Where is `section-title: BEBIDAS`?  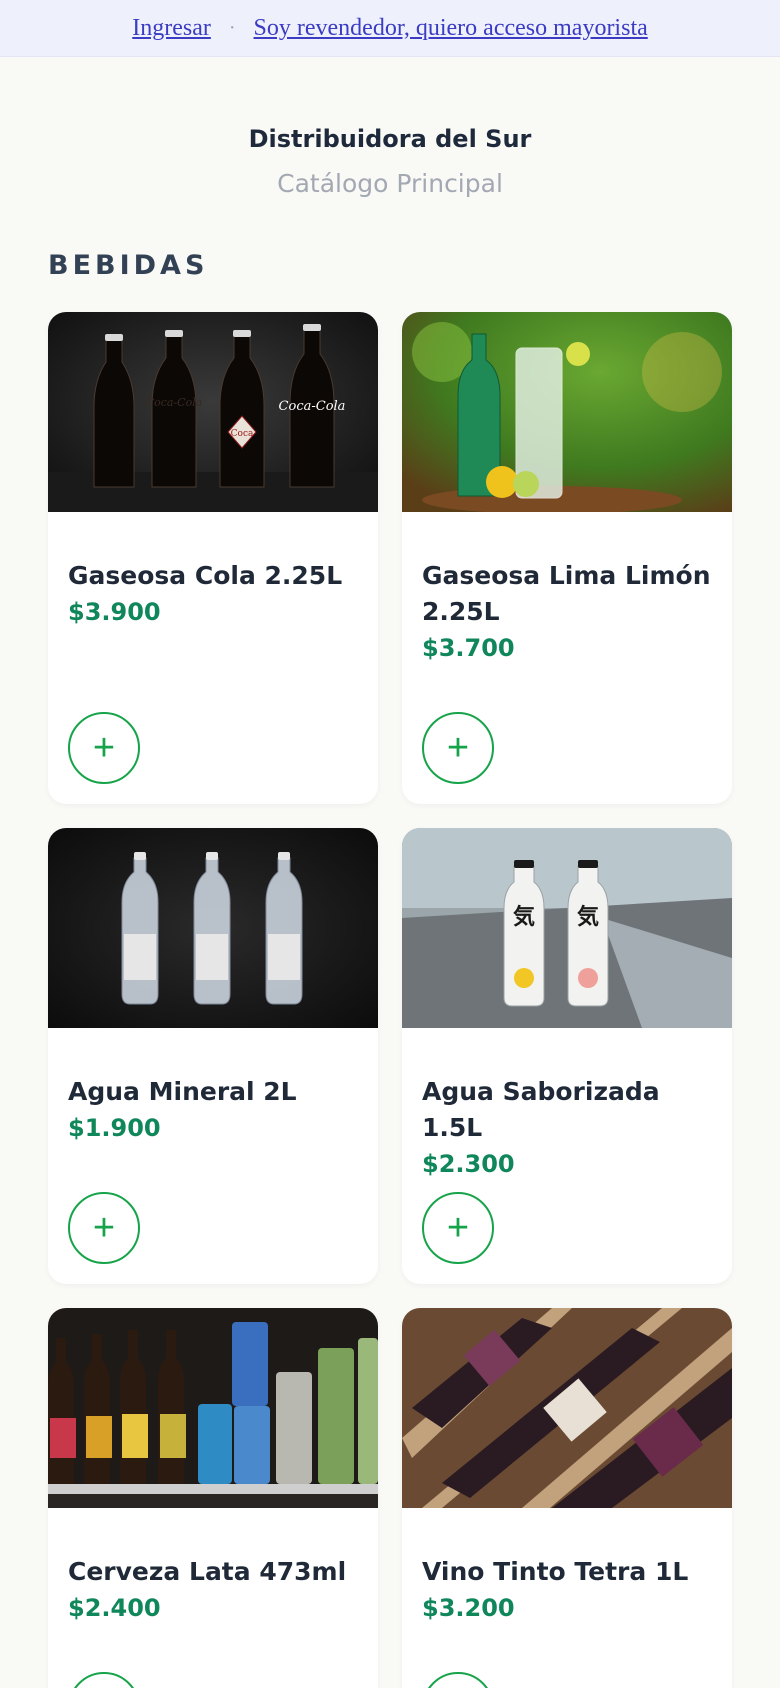
section-title: BEBIDAS is located at coordinates (128, 265).